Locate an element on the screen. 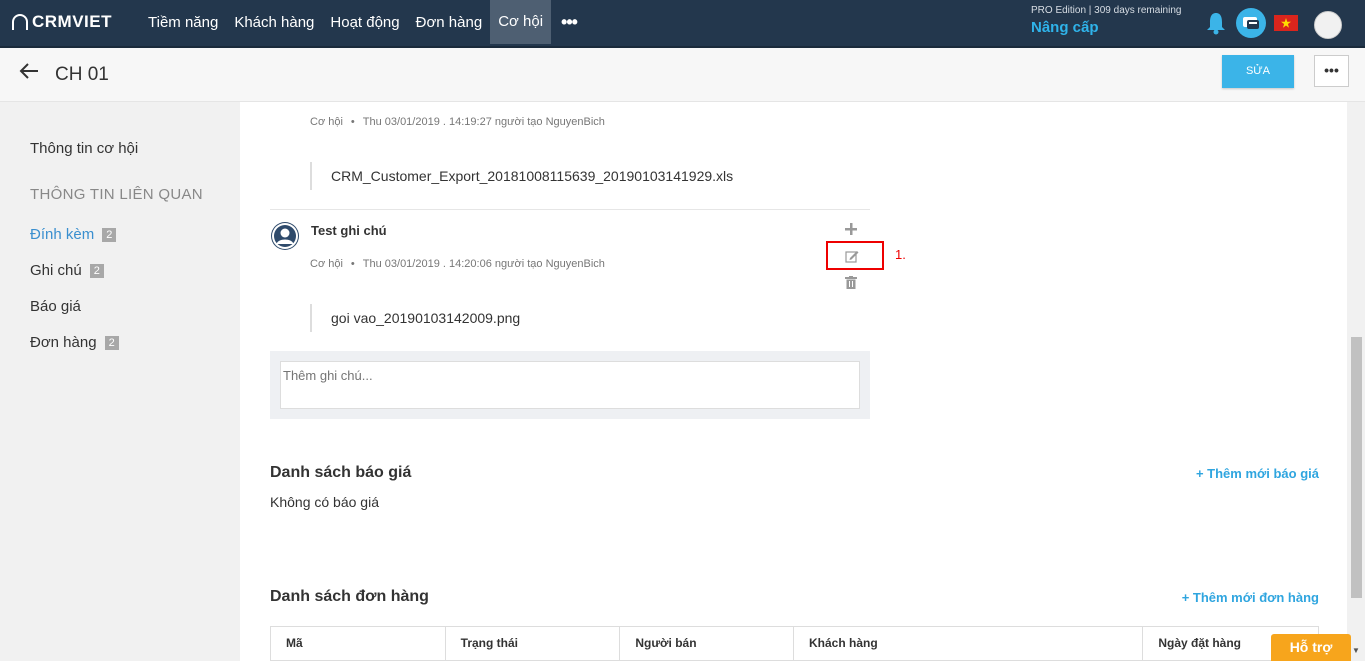  note-date: Thu 03/01/2019 . 14:20:06 is located at coordinates (427, 264).